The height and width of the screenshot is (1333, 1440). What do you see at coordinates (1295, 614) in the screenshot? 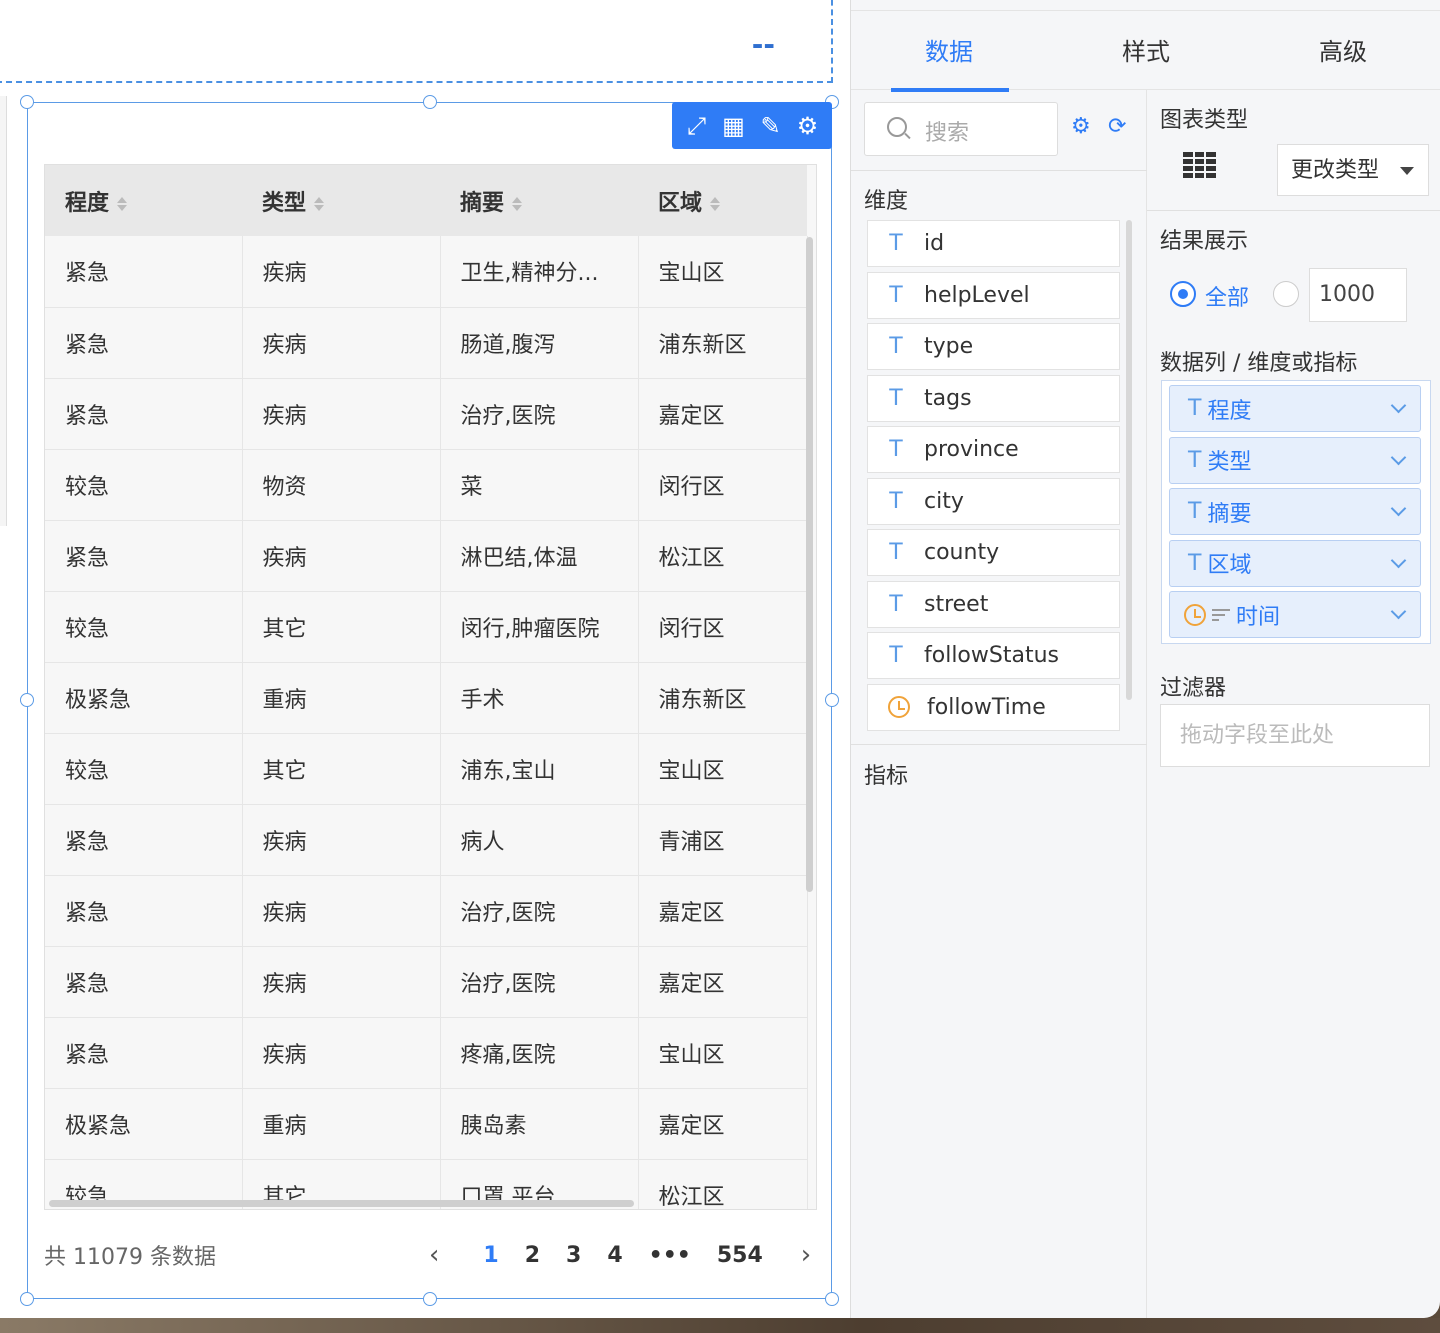
I see `column-chip: 时间` at bounding box center [1295, 614].